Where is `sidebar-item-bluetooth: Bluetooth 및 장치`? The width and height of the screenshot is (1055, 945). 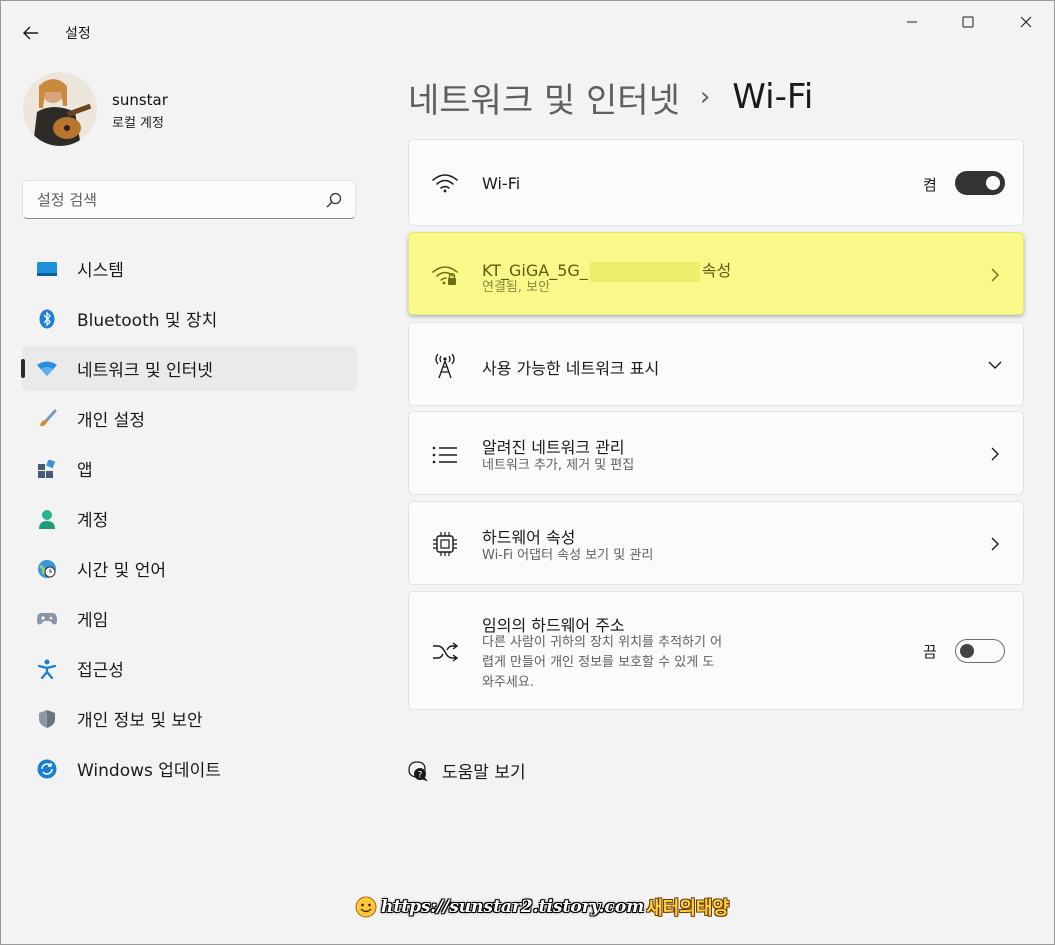 sidebar-item-bluetooth: Bluetooth 및 장치 is located at coordinates (189, 318).